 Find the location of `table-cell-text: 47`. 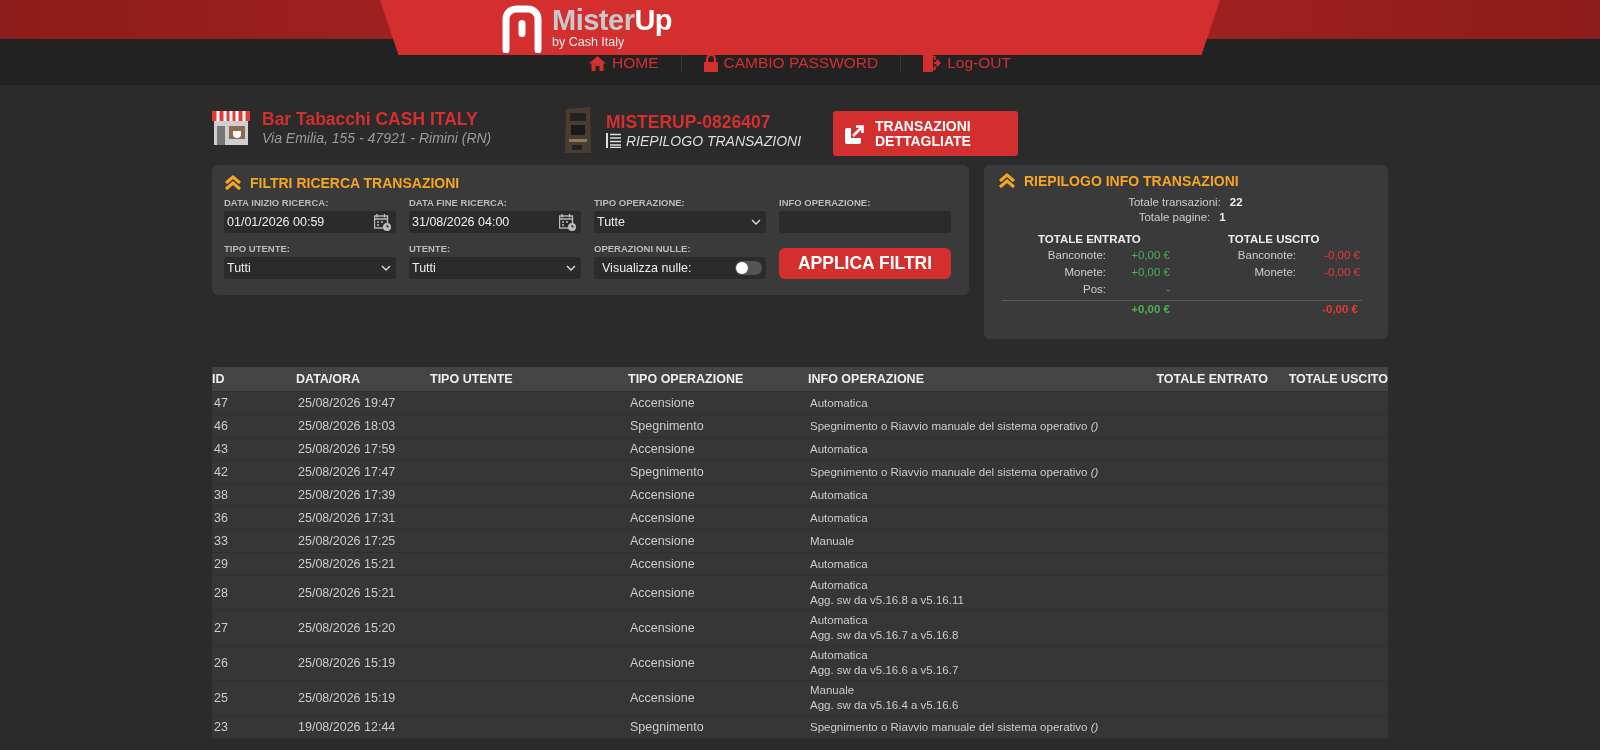

table-cell-text: 47 is located at coordinates (221, 403).